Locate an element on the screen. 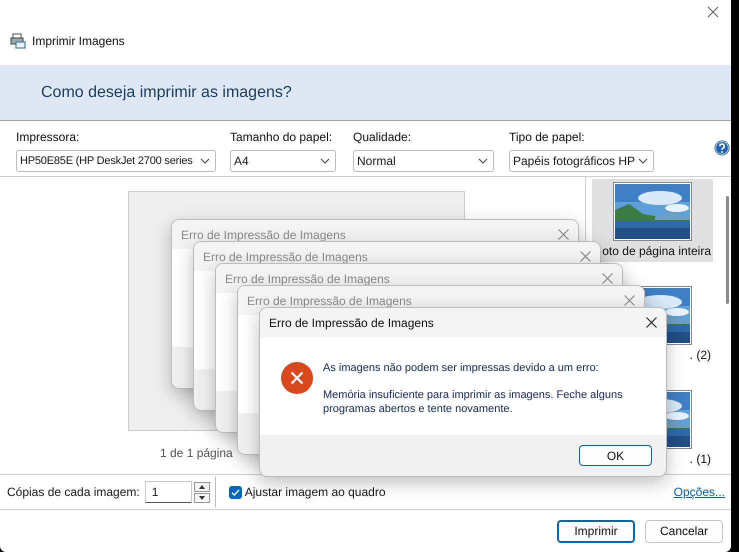 The width and height of the screenshot is (739, 552). option-label: Qualidade: is located at coordinates (382, 137).